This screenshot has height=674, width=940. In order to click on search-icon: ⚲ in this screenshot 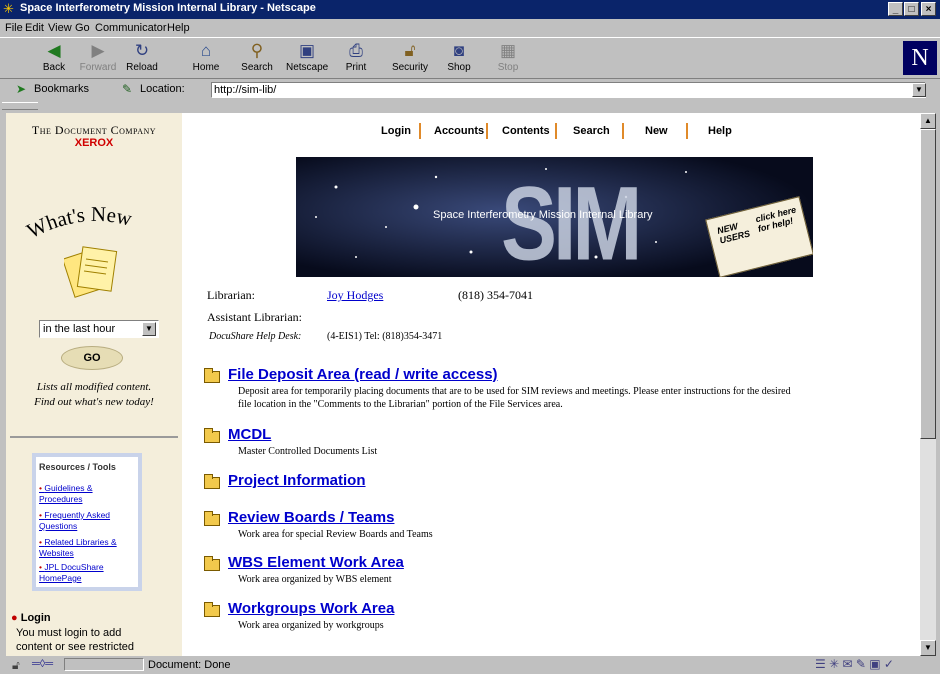, I will do `click(257, 50)`.